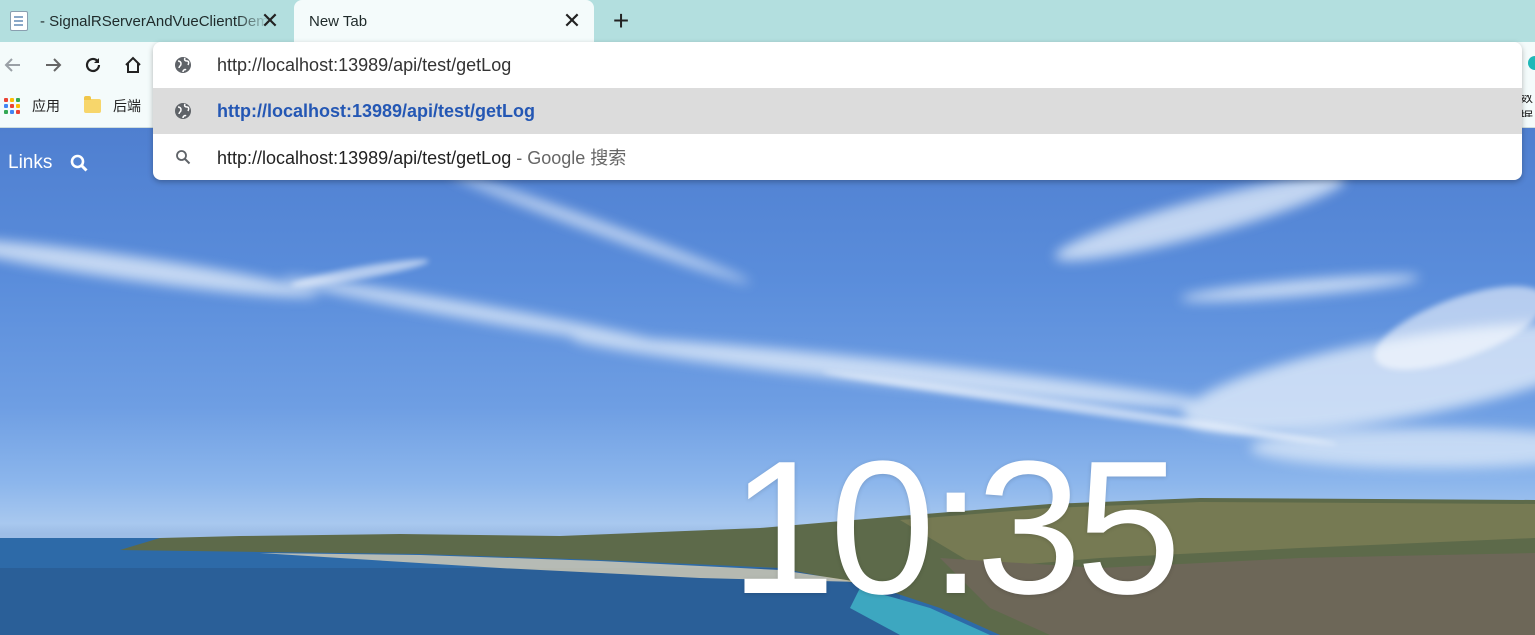 Image resolution: width=1535 pixels, height=635 pixels. Describe the element at coordinates (19, 21) in the screenshot. I see `page-icon` at that location.